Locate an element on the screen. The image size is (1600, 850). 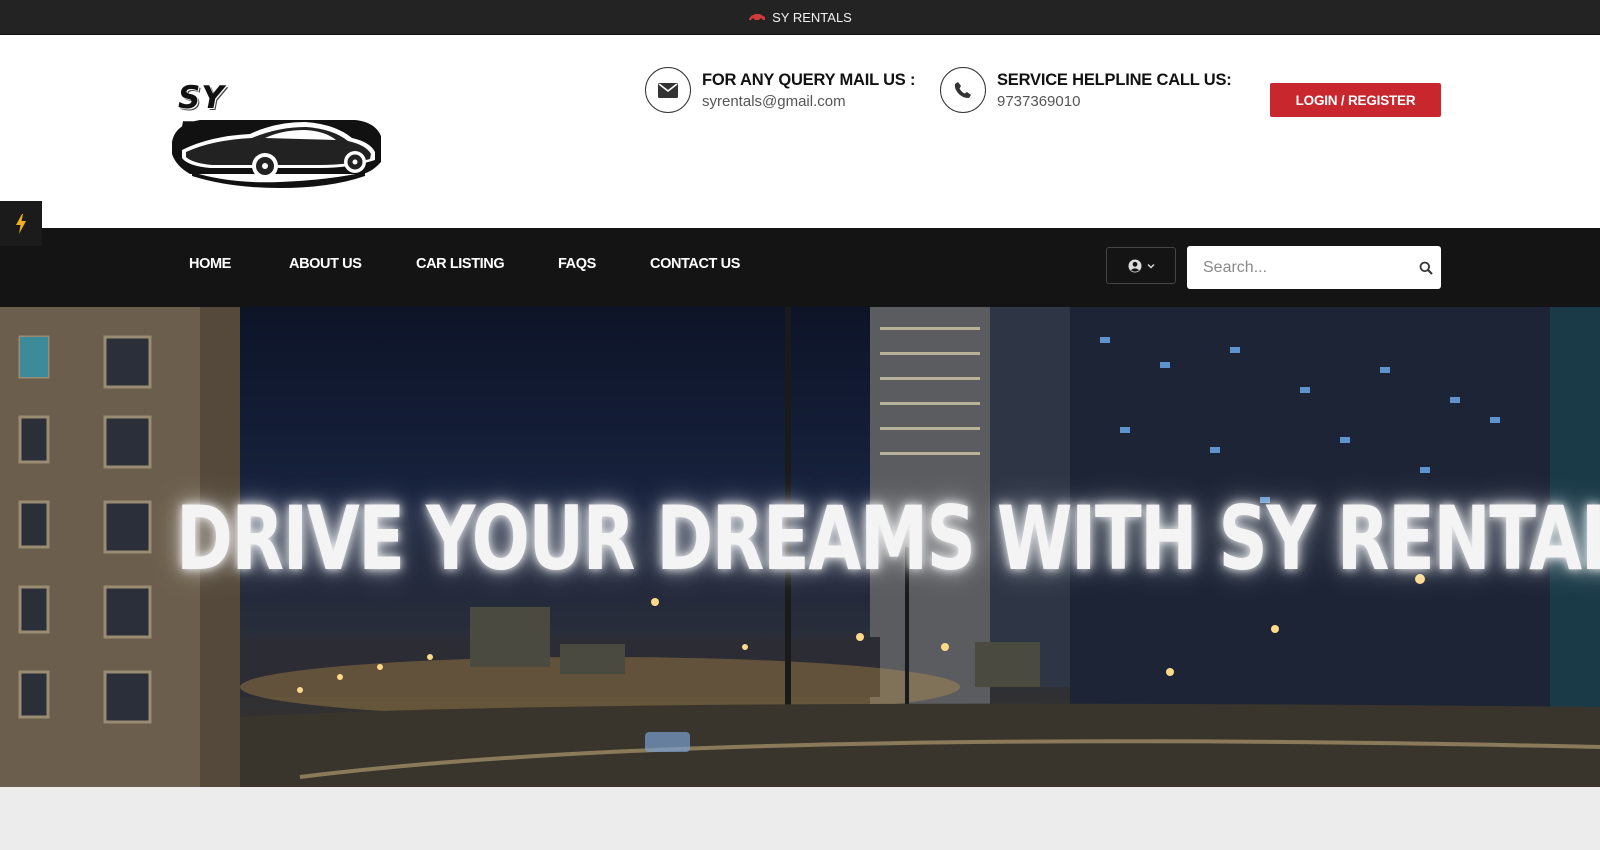
hero-title: DRIVE YOUR DREAMS WITH SY RENTALS is located at coordinates (888, 538).